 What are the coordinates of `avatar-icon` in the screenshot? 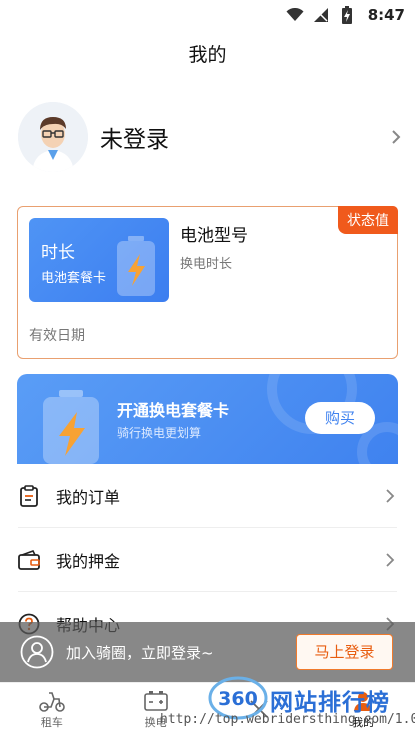 It's located at (53, 137).